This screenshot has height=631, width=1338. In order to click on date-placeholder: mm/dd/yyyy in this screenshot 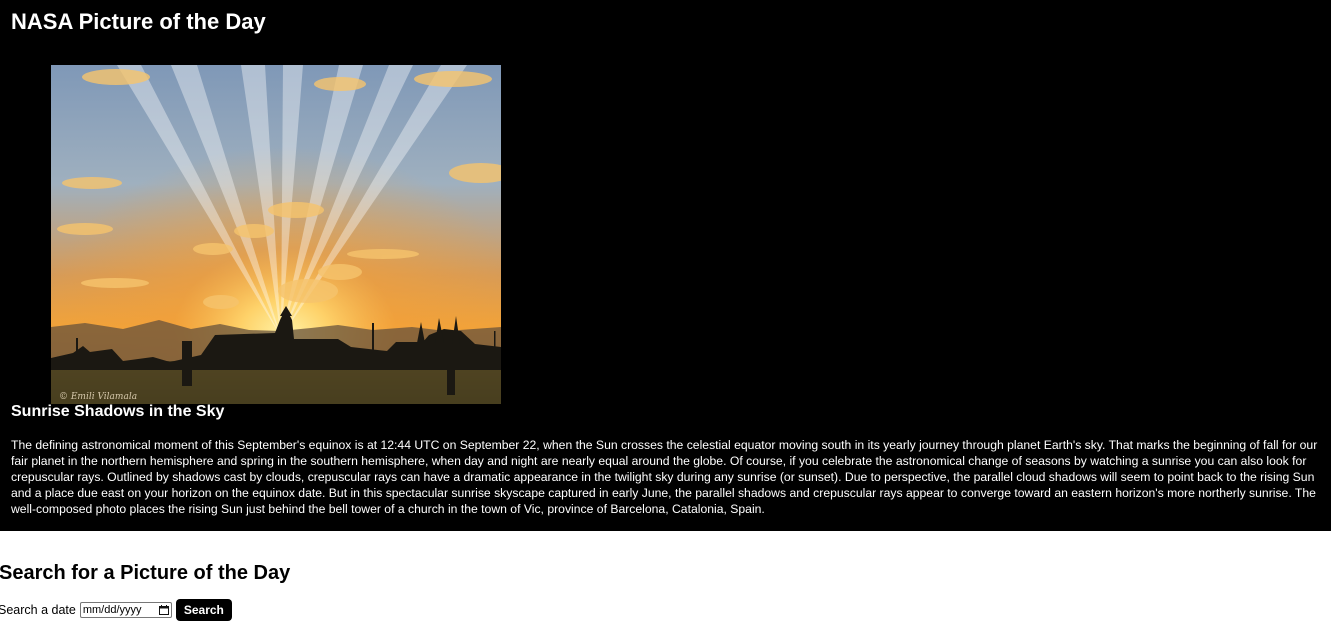, I will do `click(112, 610)`.